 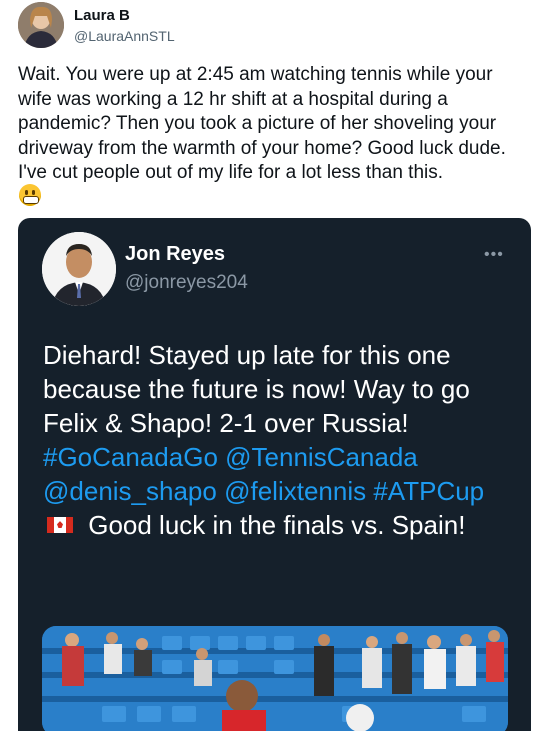 I want to click on hashtag-link: #GoCanadaGo, so click(x=130, y=457).